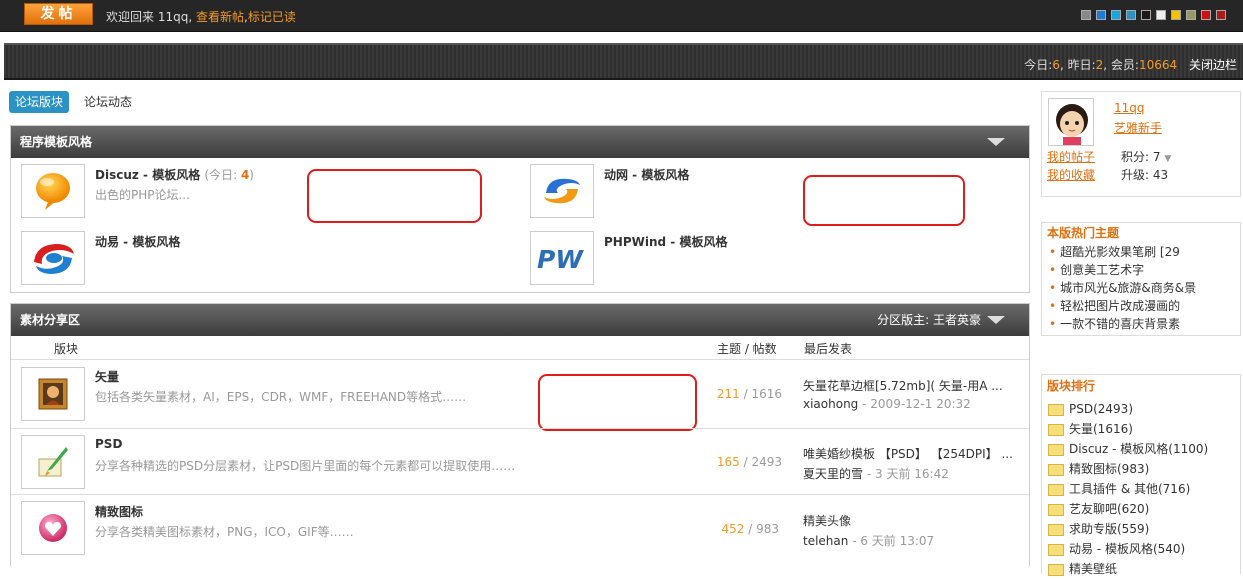 The height and width of the screenshot is (579, 1243). Describe the element at coordinates (1168, 159) in the screenshot. I see `chevron-down-icon: ▼` at that location.